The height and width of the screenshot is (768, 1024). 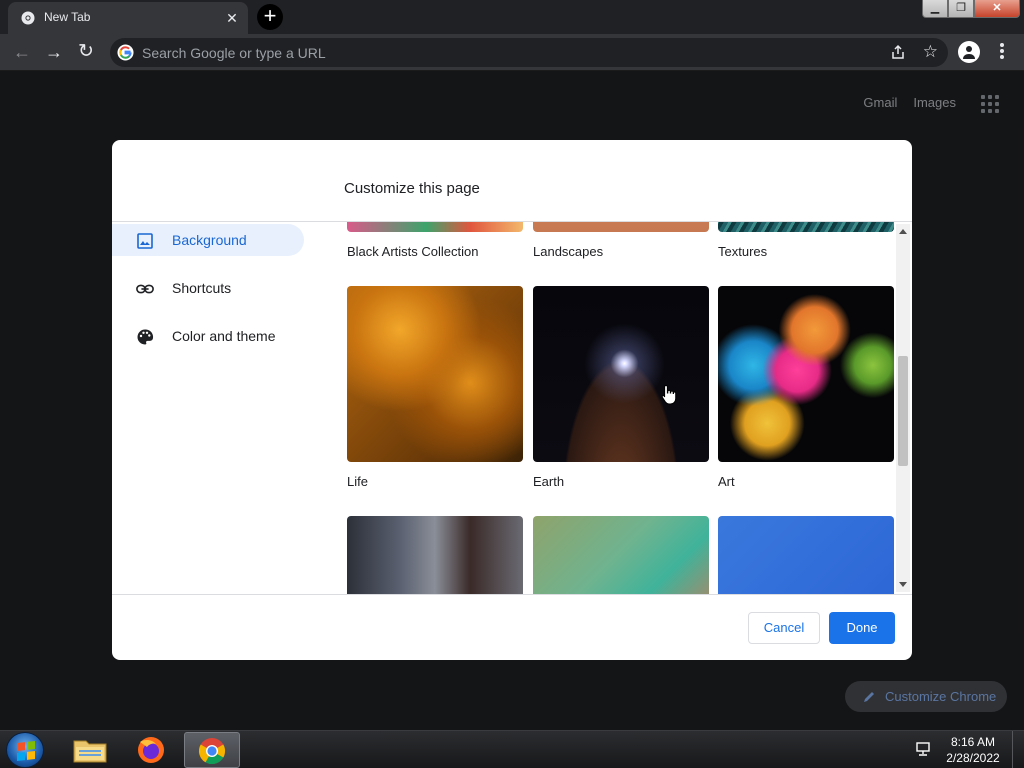 I want to click on sidebar-item-label: Background, so click(x=209, y=240).